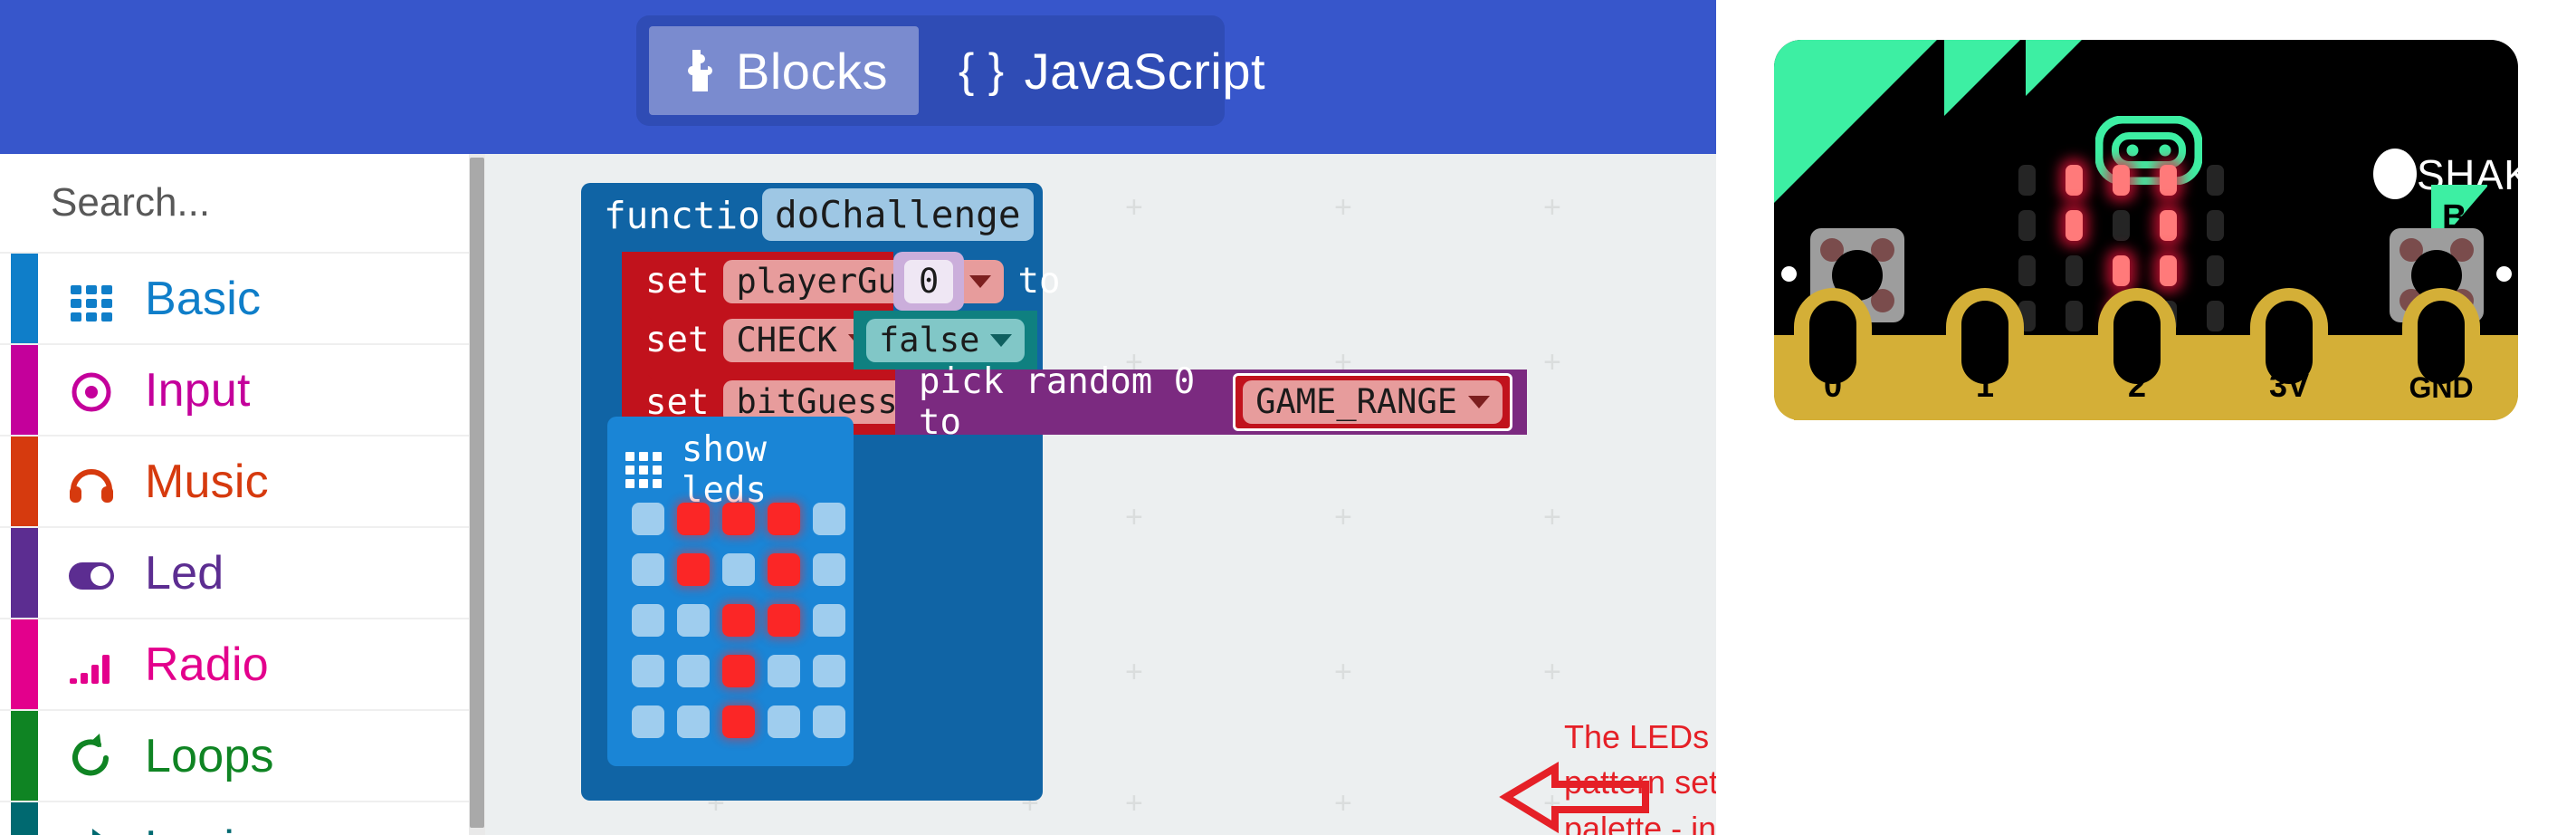 The image size is (2576, 835). I want to click on sidebar-item-basic: Basic, so click(235, 298).